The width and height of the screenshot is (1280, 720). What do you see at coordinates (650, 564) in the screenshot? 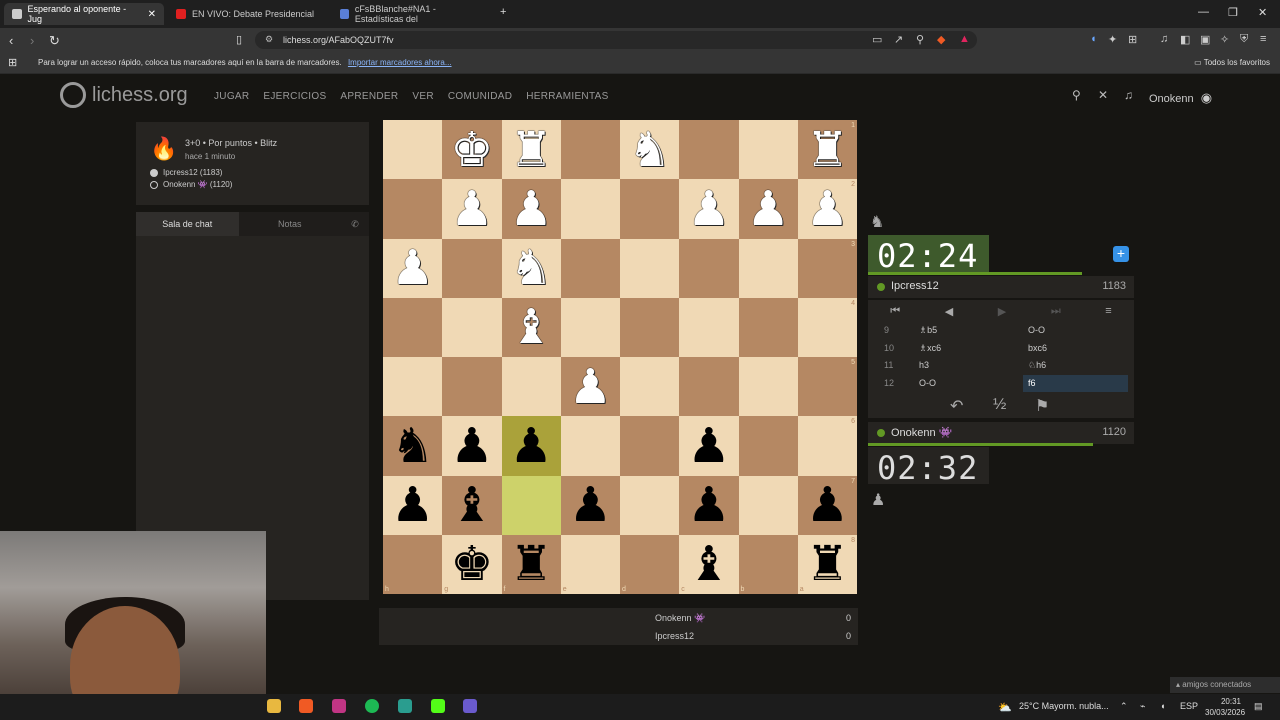
I see `board-square: d` at bounding box center [650, 564].